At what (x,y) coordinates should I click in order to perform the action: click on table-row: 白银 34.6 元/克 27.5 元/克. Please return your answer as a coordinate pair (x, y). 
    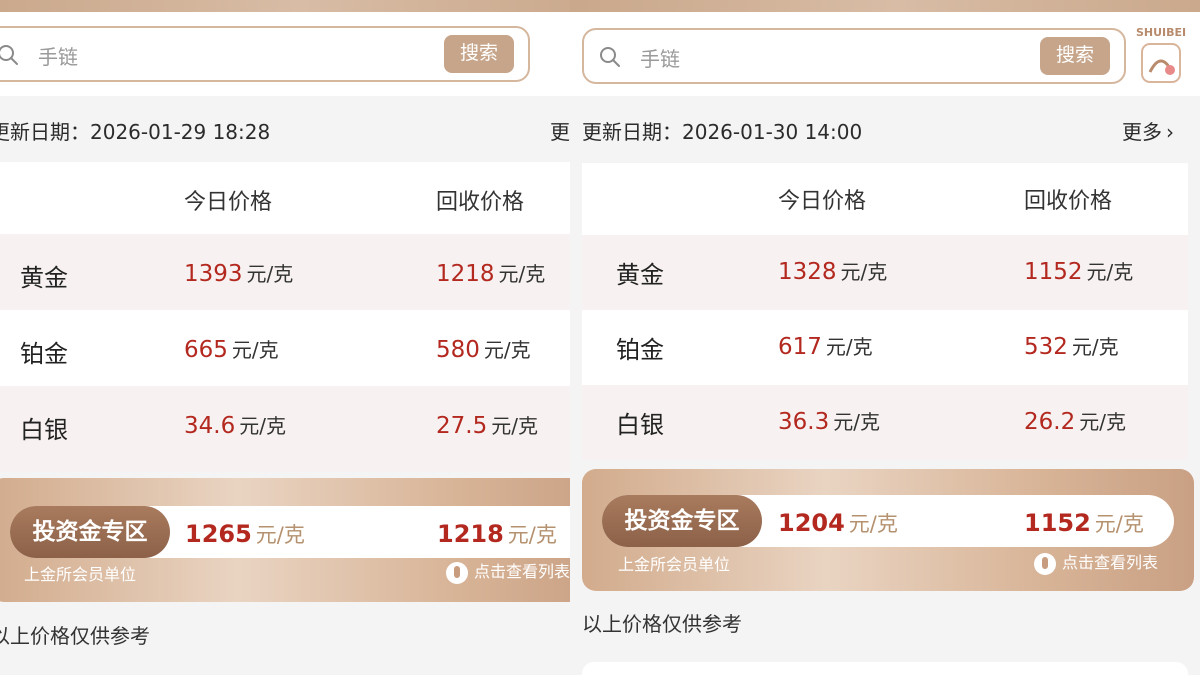
    Looking at the image, I should click on (285, 429).